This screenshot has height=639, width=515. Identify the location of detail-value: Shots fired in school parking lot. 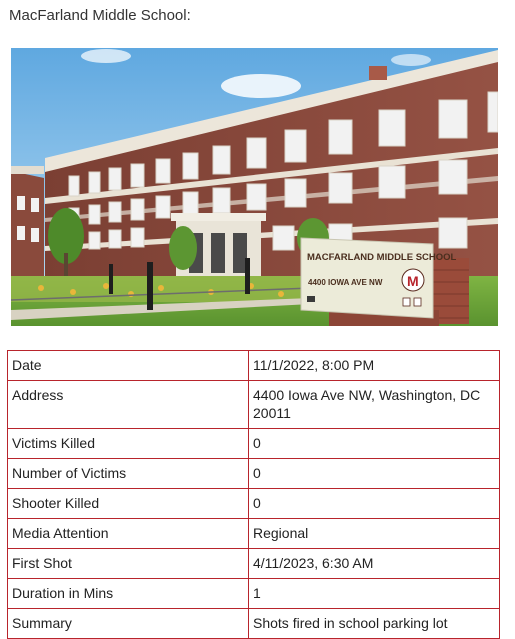
(374, 623).